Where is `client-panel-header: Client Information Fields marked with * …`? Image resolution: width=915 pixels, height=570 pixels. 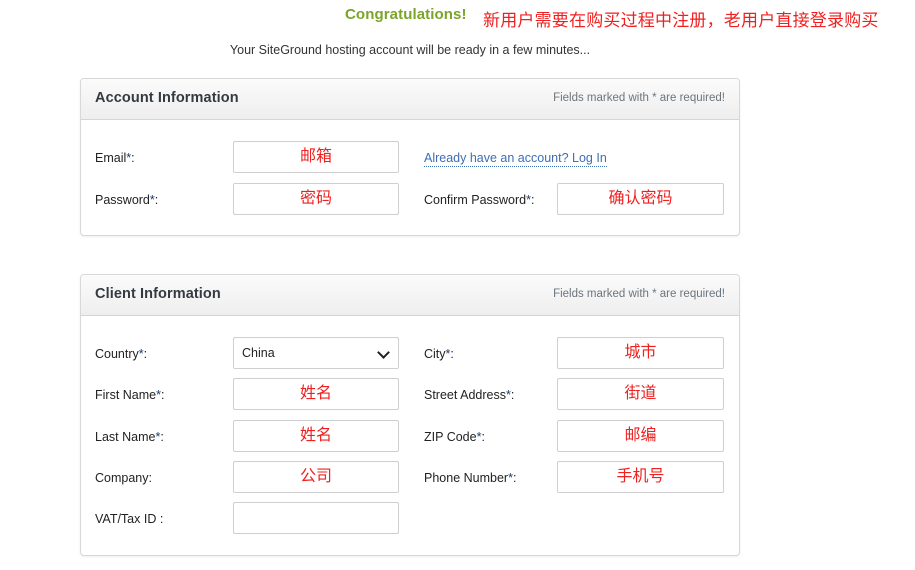
client-panel-header: Client Information Fields marked with * … is located at coordinates (410, 295).